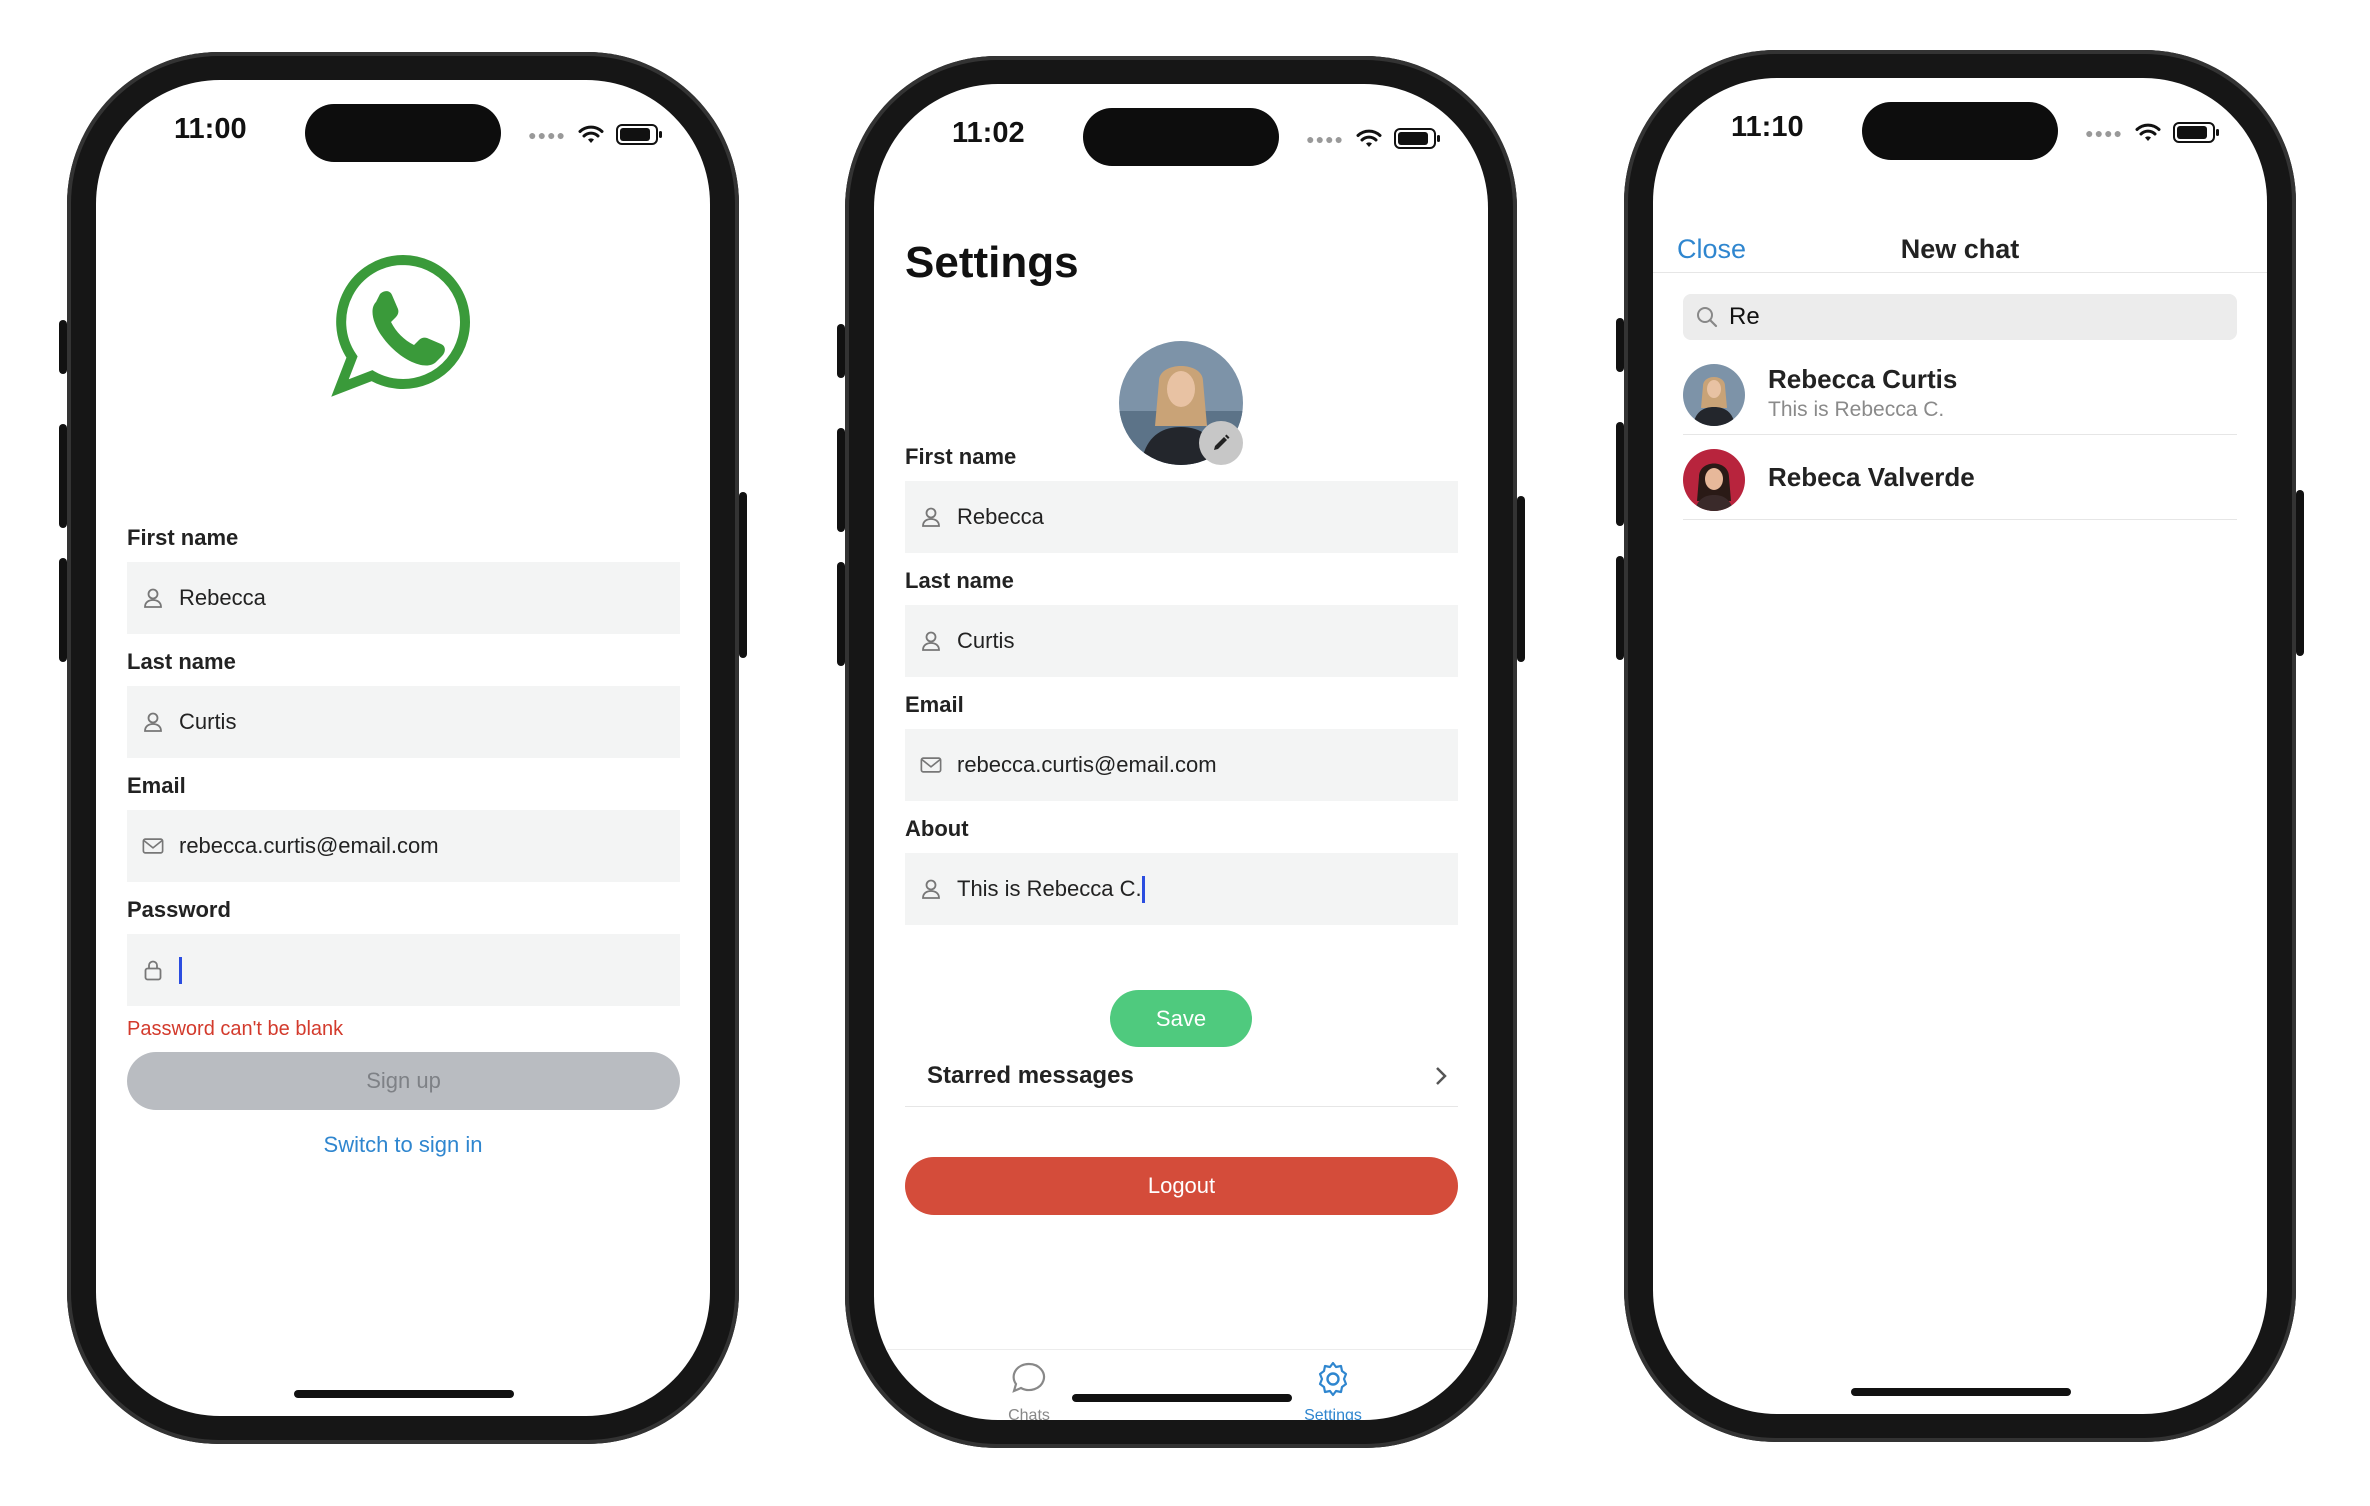 Image resolution: width=2370 pixels, height=1506 pixels. I want to click on pencil-icon, so click(1222, 442).